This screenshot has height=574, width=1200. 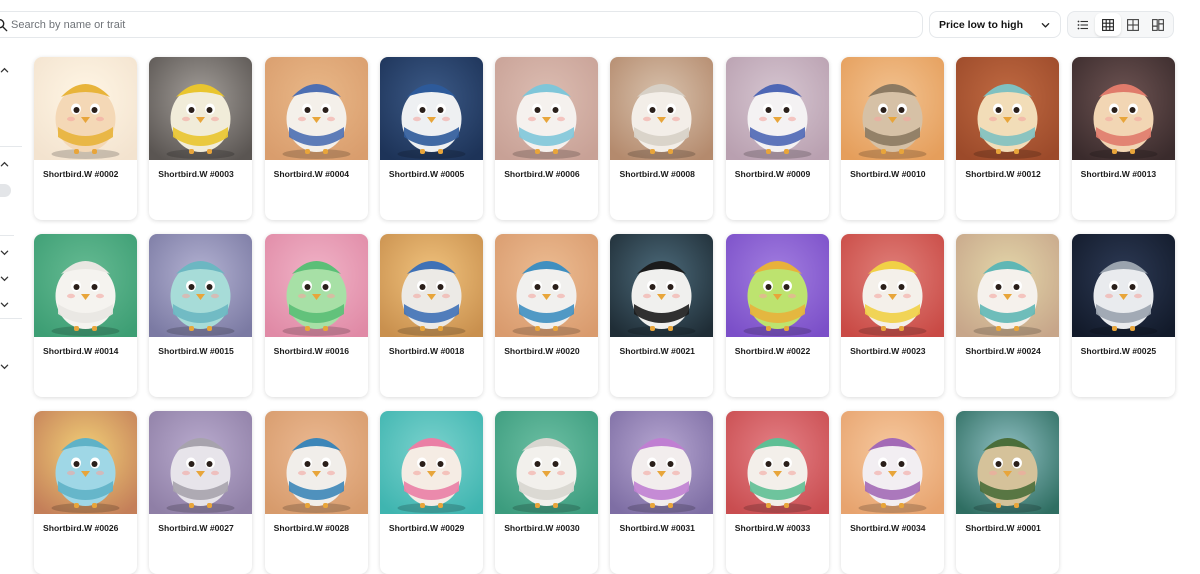 I want to click on nft-card: Shortbird.W #0030, so click(x=547, y=492).